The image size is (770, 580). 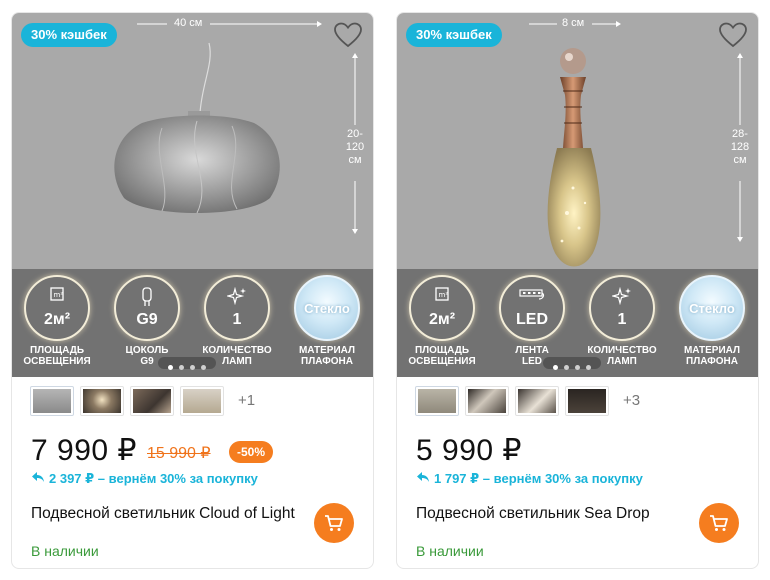 What do you see at coordinates (179, 453) in the screenshot?
I see `old-price: 15 990 ₽` at bounding box center [179, 453].